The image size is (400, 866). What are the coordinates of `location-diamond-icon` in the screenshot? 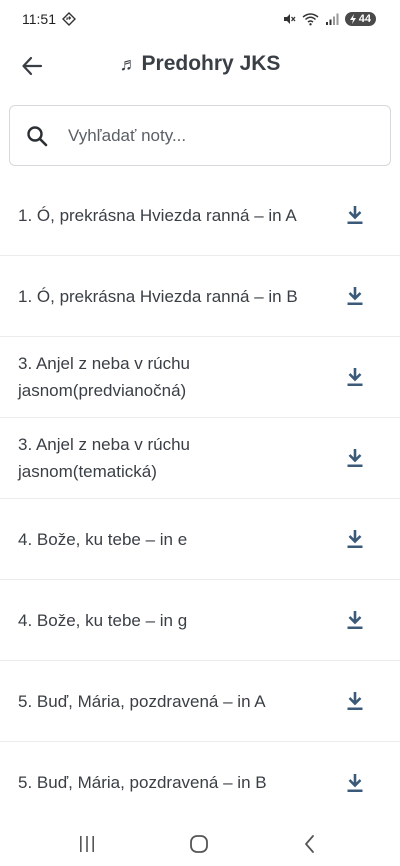 It's located at (69, 19).